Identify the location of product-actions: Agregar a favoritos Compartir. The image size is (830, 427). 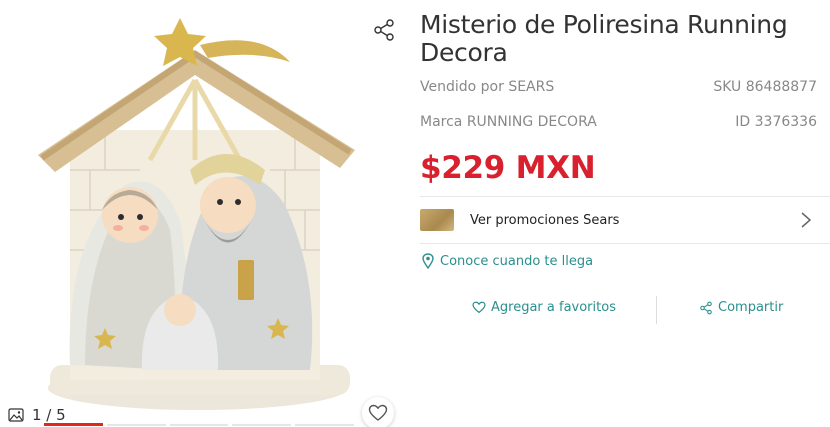
(625, 310).